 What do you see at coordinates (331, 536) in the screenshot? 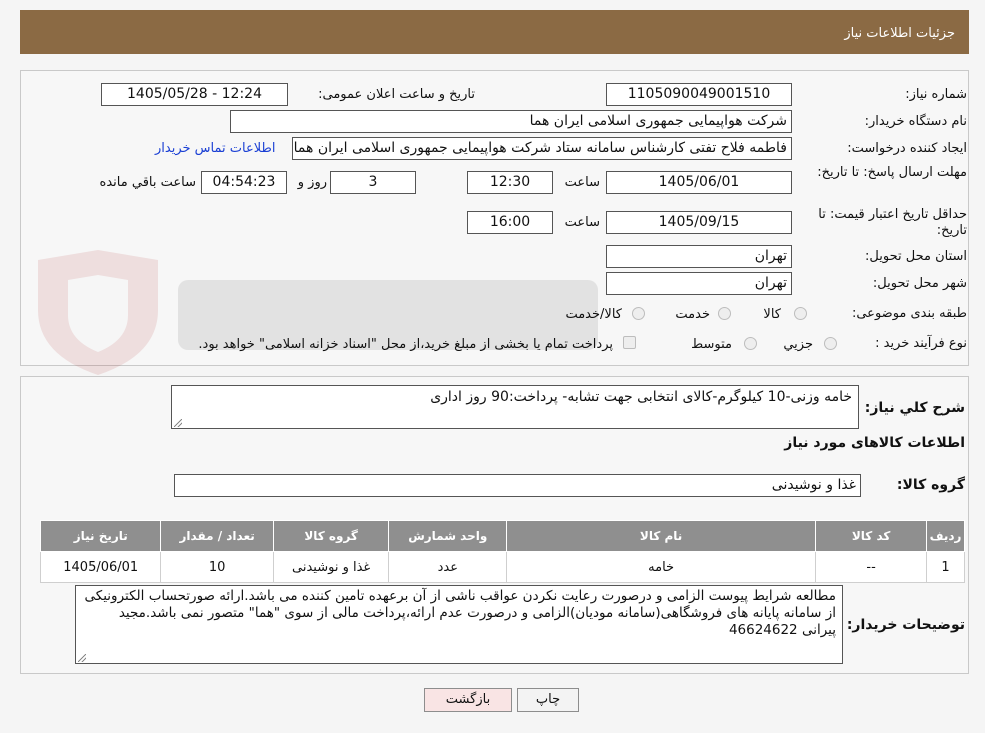
I see `col-group: گروه كالا` at bounding box center [331, 536].